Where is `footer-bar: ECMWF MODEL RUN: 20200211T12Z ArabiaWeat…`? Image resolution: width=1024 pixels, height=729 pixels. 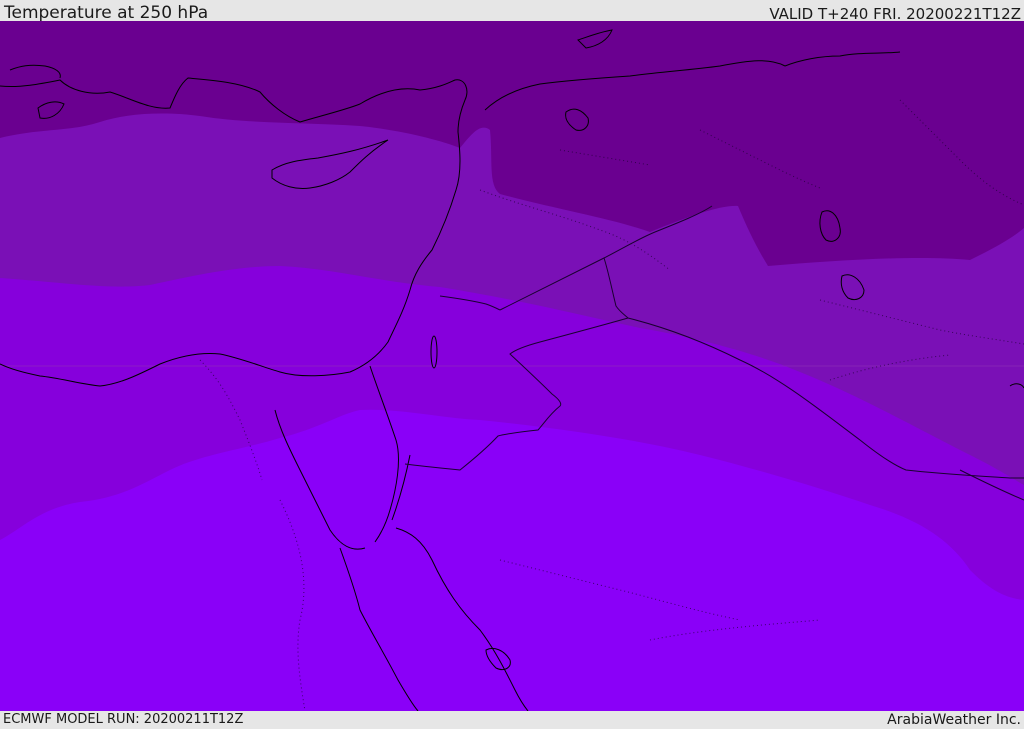
footer-bar: ECMWF MODEL RUN: 20200211T12Z ArabiaWeat… is located at coordinates (512, 720).